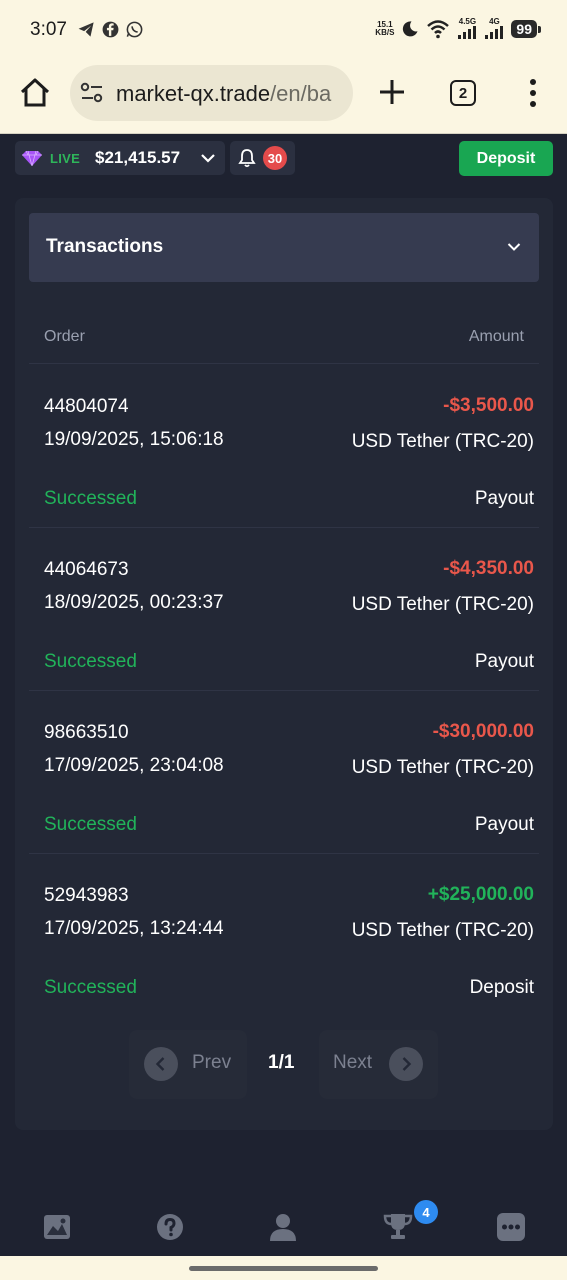  I want to click on page-indicator: 1/1, so click(281, 1062).